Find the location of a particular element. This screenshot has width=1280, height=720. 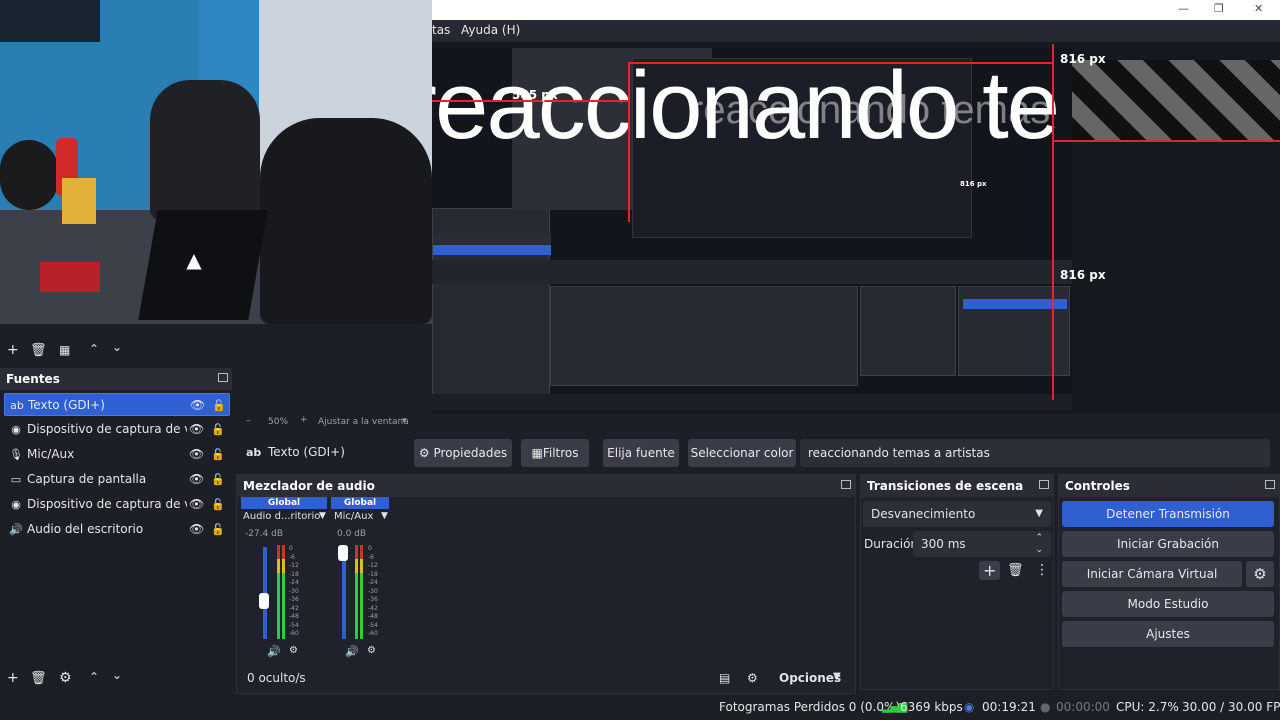

db-scale-tick: -42 is located at coordinates (373, 608).